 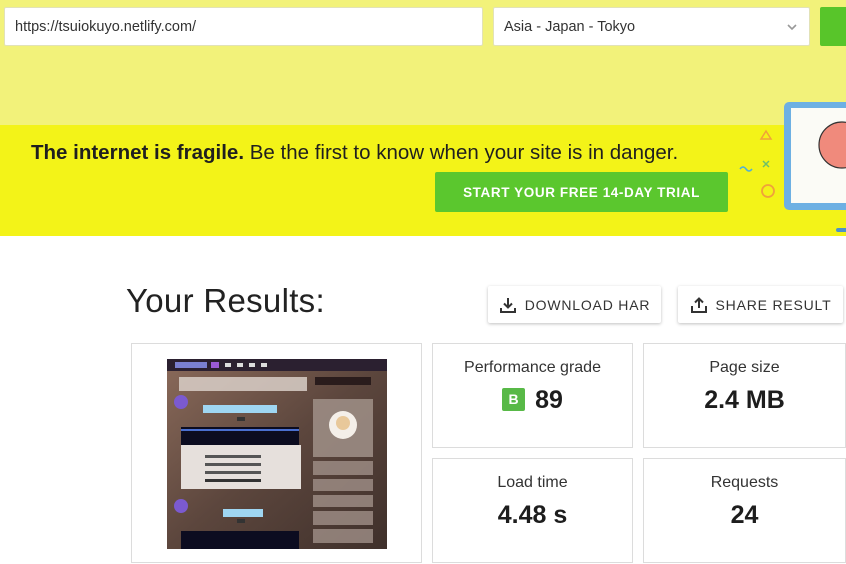 I want to click on download-har-label: DOWNLOAD HAR, so click(x=587, y=304).